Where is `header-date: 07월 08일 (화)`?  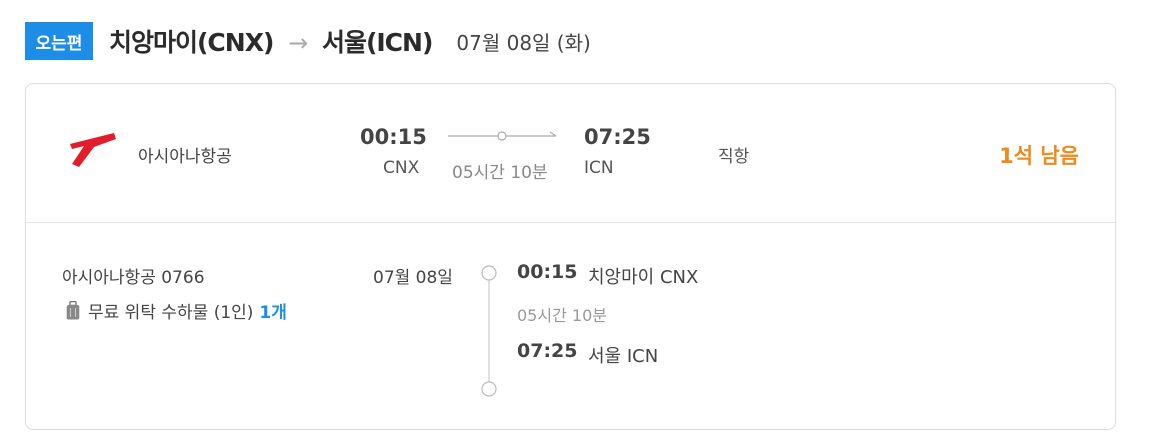
header-date: 07월 08일 (화) is located at coordinates (523, 42).